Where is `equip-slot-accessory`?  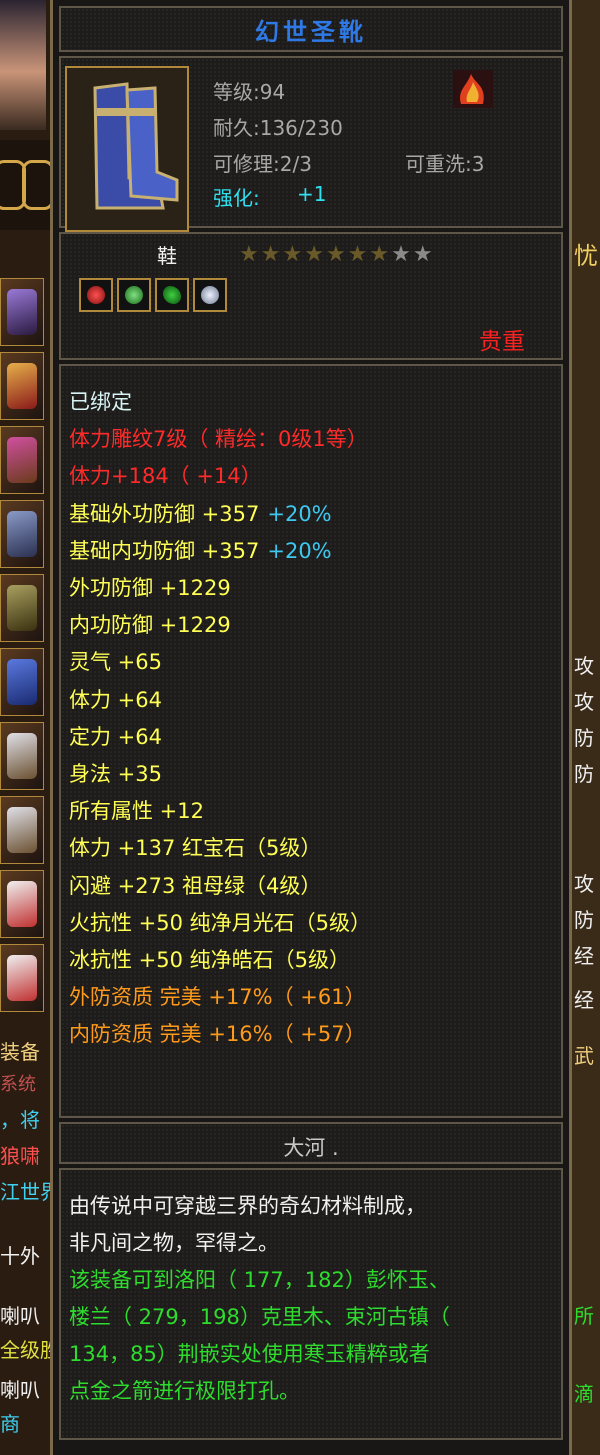 equip-slot-accessory is located at coordinates (22, 312).